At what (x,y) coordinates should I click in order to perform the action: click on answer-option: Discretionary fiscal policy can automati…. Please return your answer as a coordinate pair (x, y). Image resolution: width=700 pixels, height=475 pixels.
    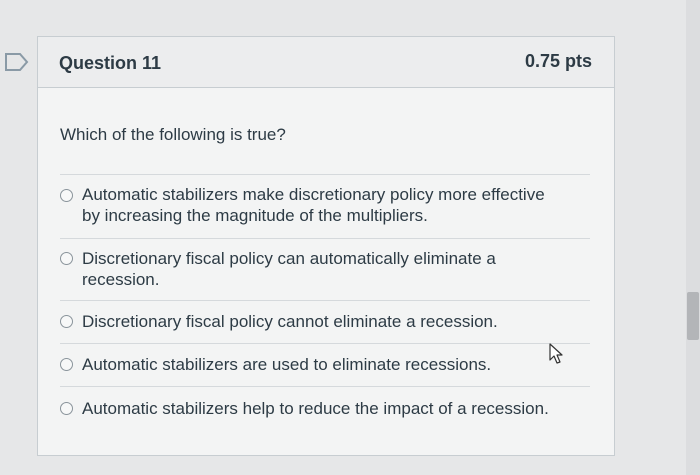
    Looking at the image, I should click on (325, 269).